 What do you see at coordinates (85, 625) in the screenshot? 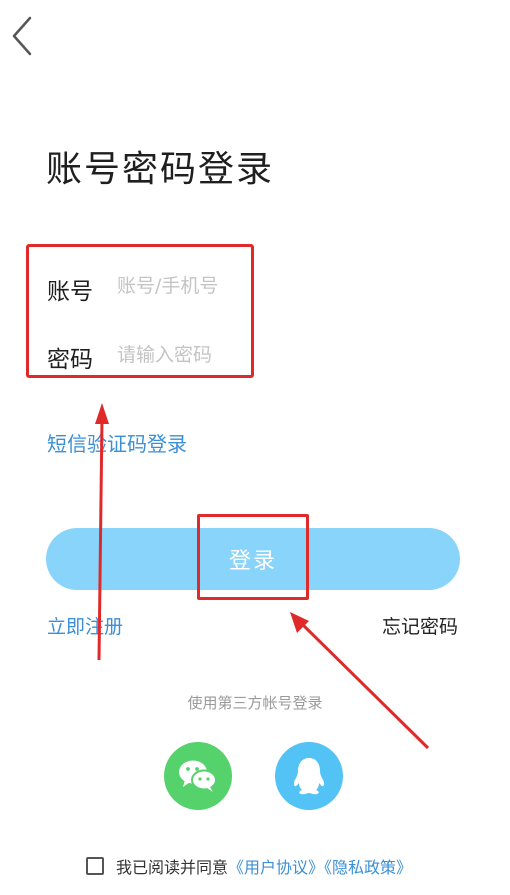
I see `register-link: 立即注册` at bounding box center [85, 625].